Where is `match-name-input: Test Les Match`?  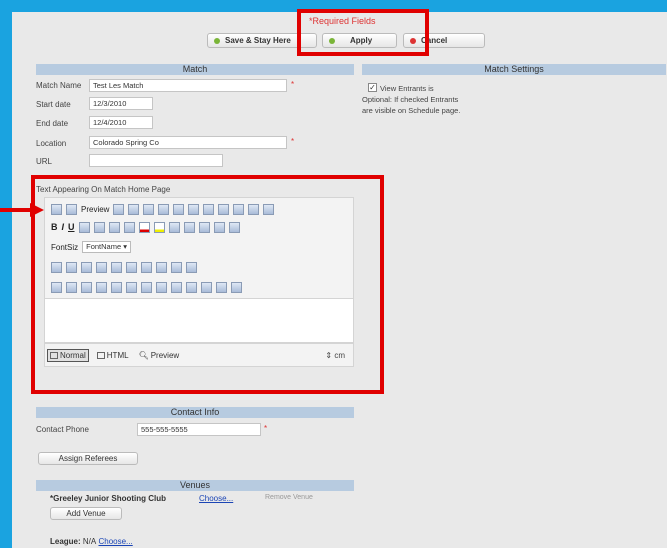
match-name-input: Test Les Match is located at coordinates (188, 85).